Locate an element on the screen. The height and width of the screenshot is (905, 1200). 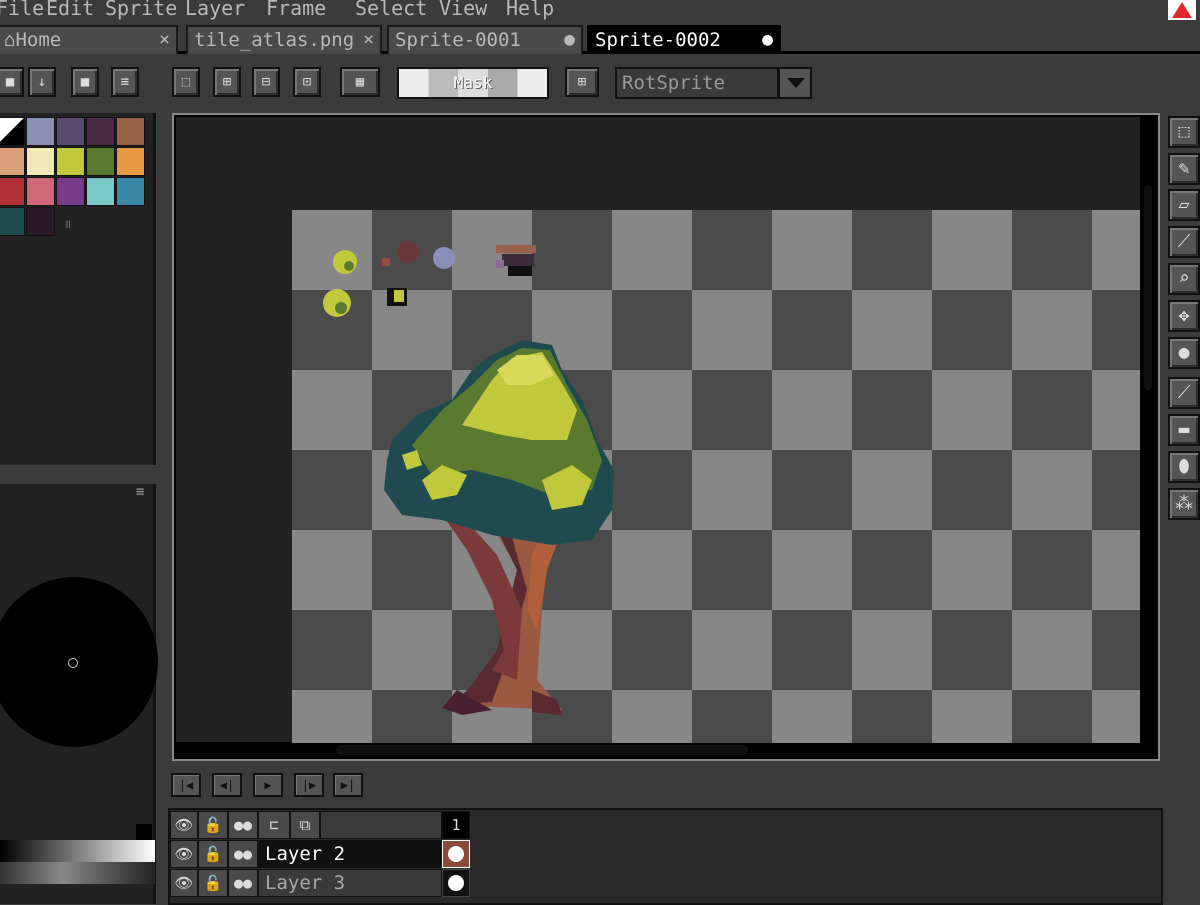
subtract-selection-icon: ⊟ is located at coordinates (266, 82).